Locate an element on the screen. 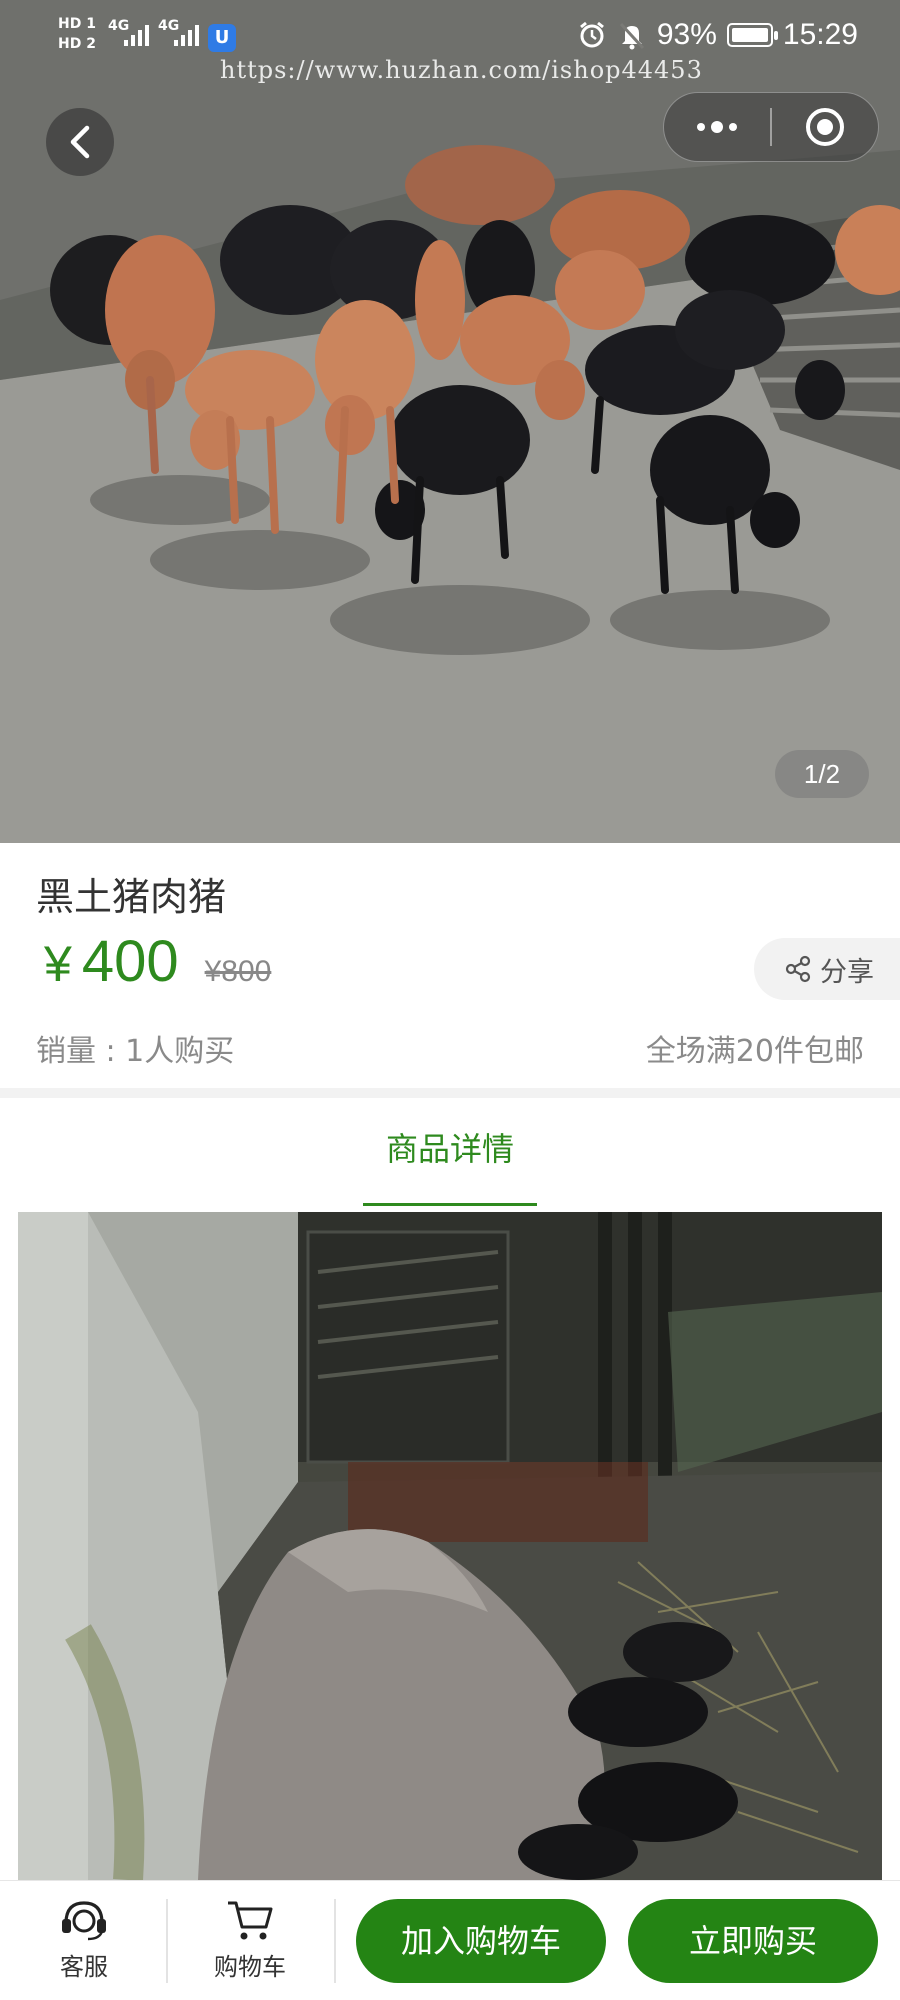 The height and width of the screenshot is (2000, 900). customer-service-label: 客服 is located at coordinates (84, 1967).